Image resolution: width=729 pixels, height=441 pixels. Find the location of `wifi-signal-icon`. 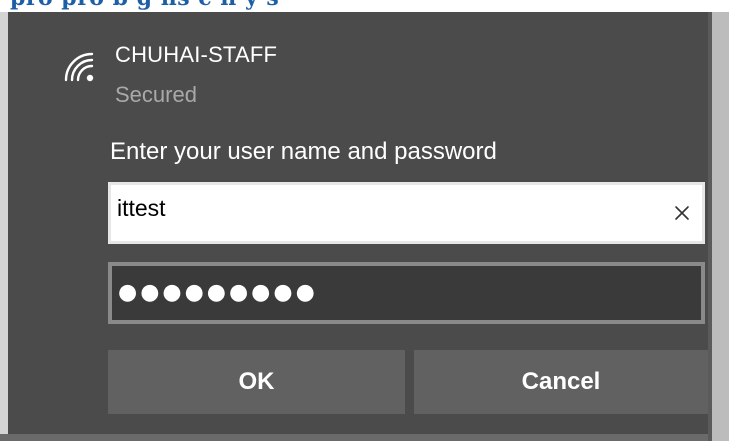

wifi-signal-icon is located at coordinates (79, 67).